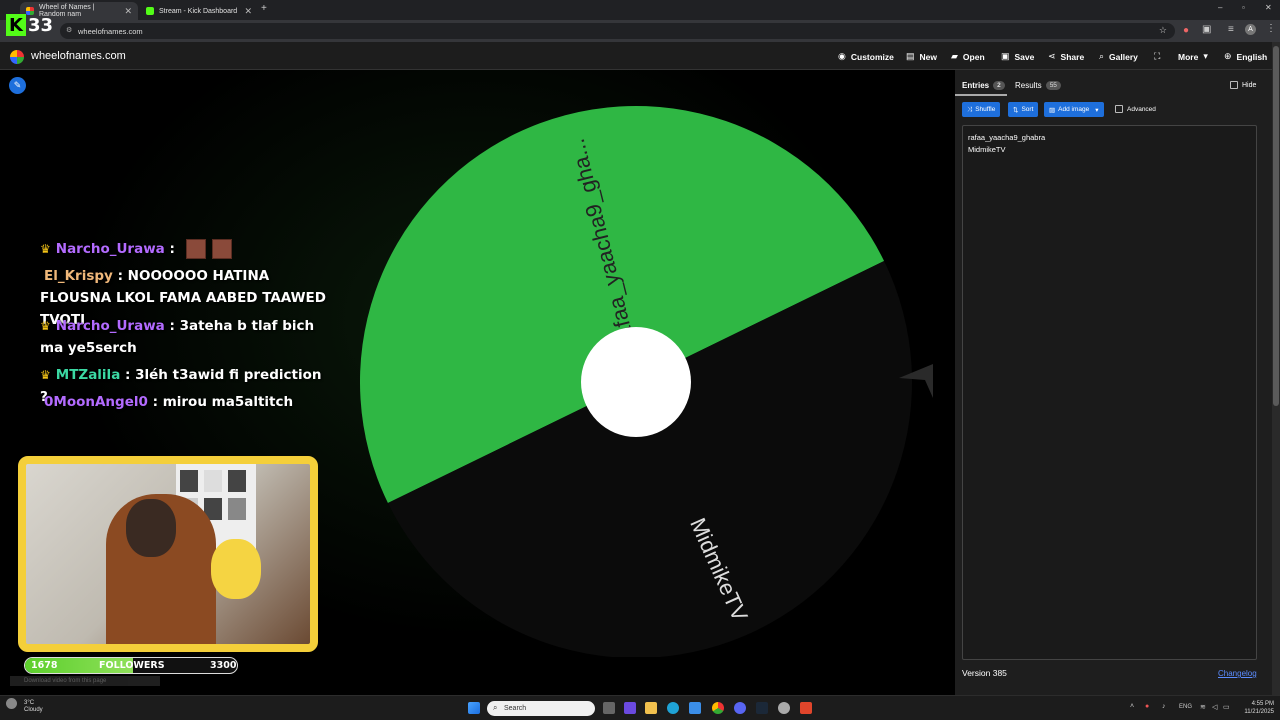 This screenshot has height=720, width=1280. Describe the element at coordinates (264, 8) in the screenshot. I see `new-tab-icon: +` at that location.